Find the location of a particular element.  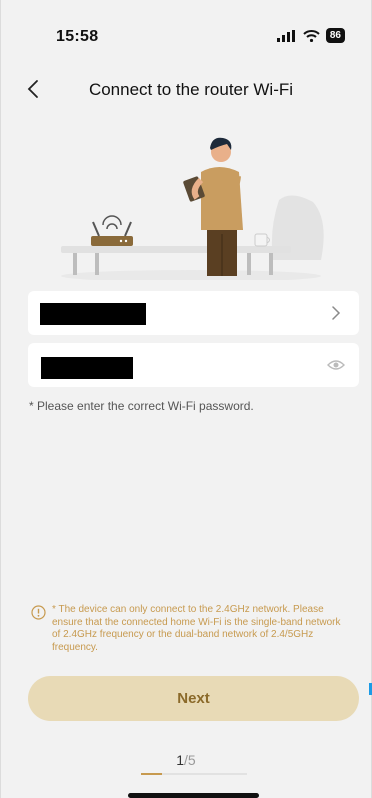

step-current: 1 is located at coordinates (180, 760).